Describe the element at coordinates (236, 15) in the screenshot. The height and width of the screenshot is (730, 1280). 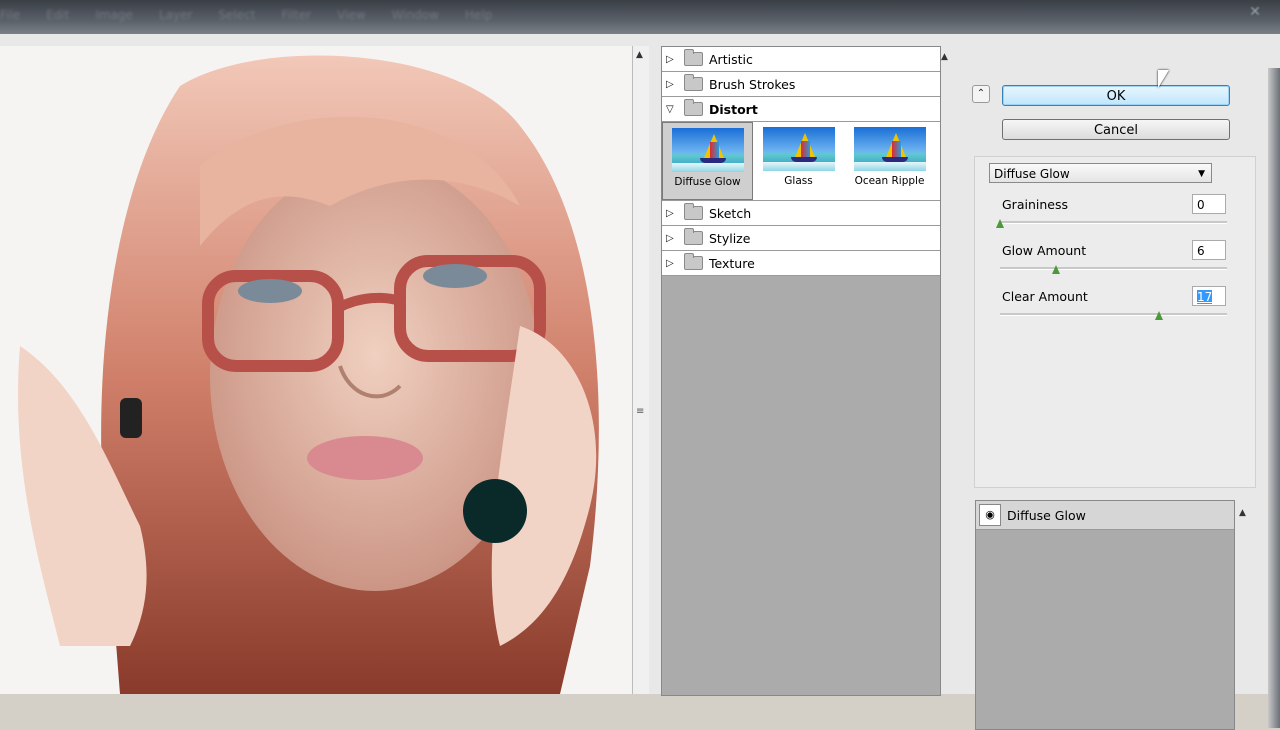
I see `menu-select: Select` at that location.